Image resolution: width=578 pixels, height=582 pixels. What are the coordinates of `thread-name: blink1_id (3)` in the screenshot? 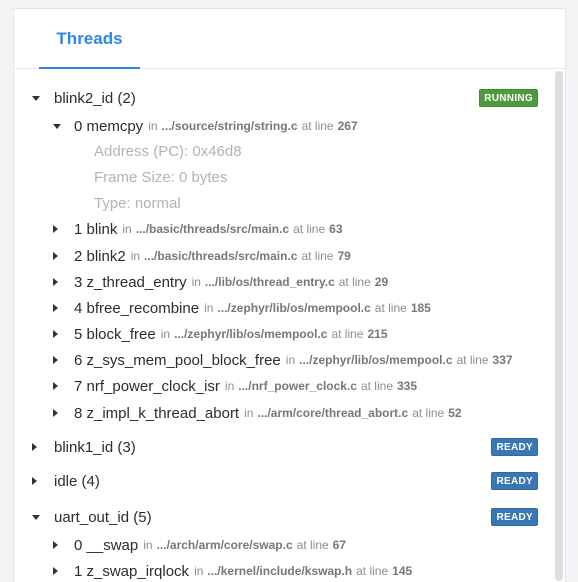 It's located at (95, 447).